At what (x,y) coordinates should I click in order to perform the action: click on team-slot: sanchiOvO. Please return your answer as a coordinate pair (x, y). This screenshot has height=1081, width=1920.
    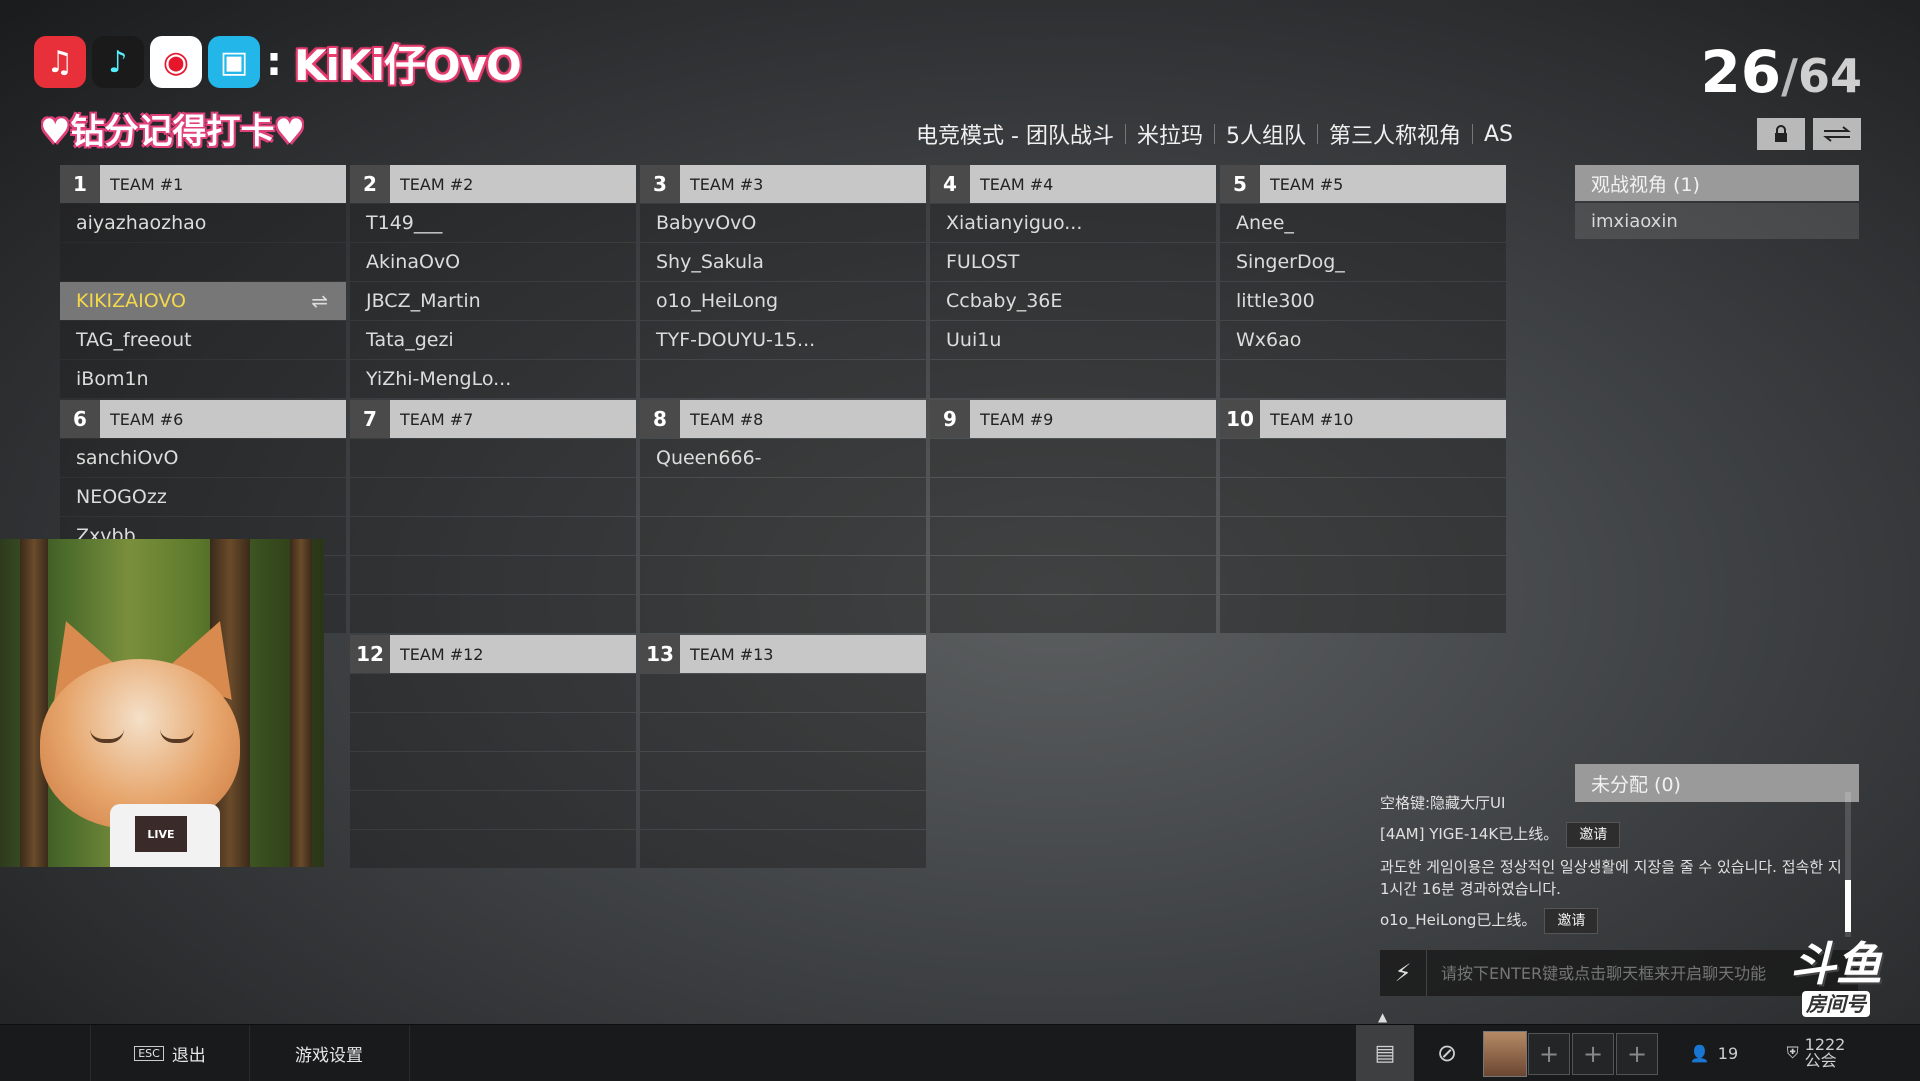
    Looking at the image, I should click on (203, 458).